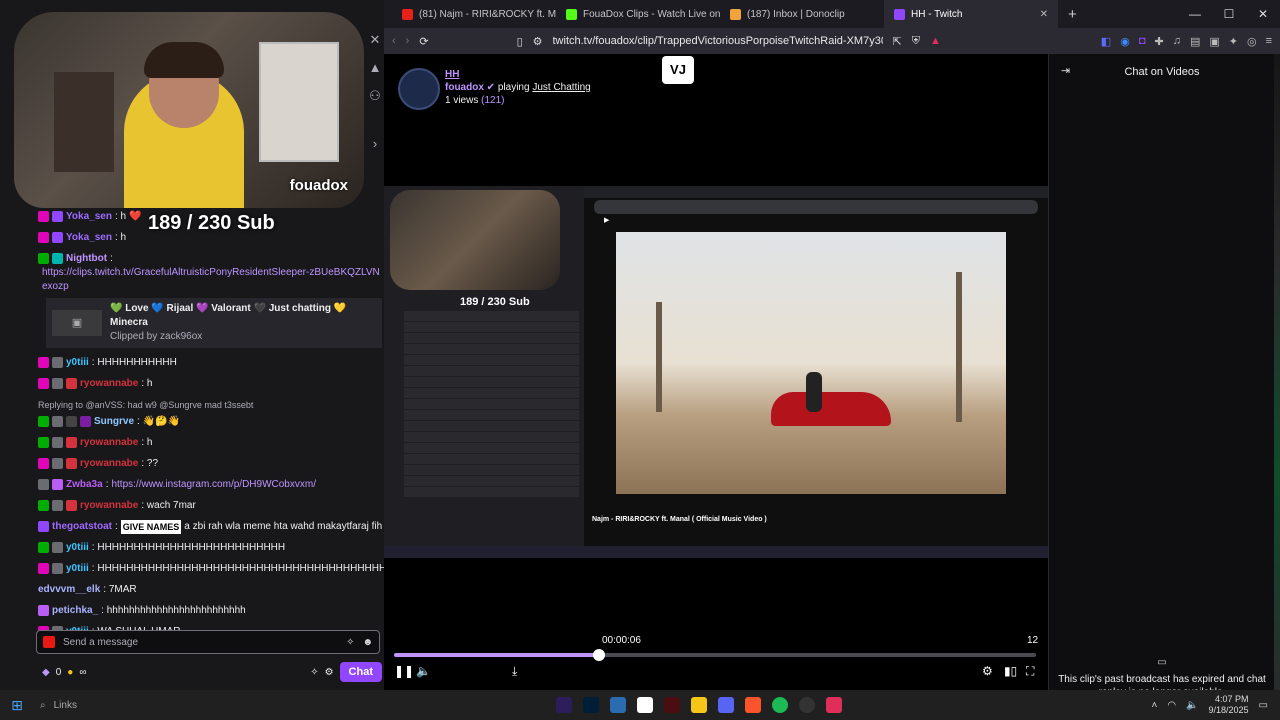  Describe the element at coordinates (1192, 705) in the screenshot. I see `speaker-icon: 🔈` at that location.